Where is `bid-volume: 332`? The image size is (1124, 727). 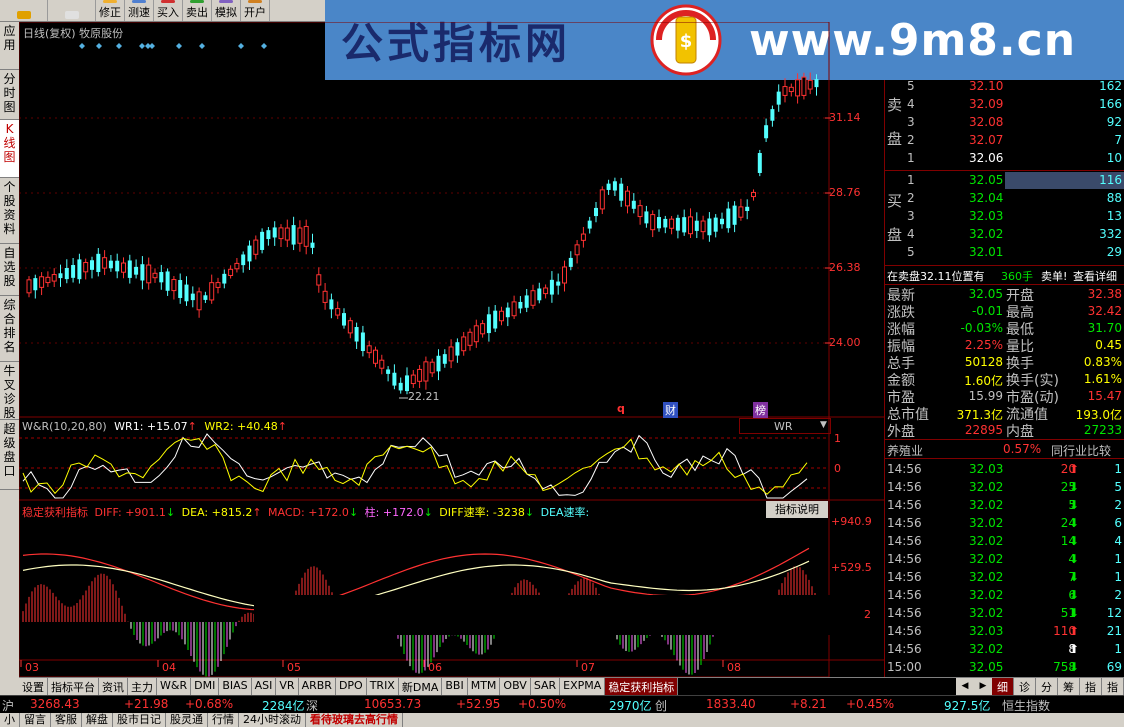
bid-volume: 332 is located at coordinates (1110, 234).